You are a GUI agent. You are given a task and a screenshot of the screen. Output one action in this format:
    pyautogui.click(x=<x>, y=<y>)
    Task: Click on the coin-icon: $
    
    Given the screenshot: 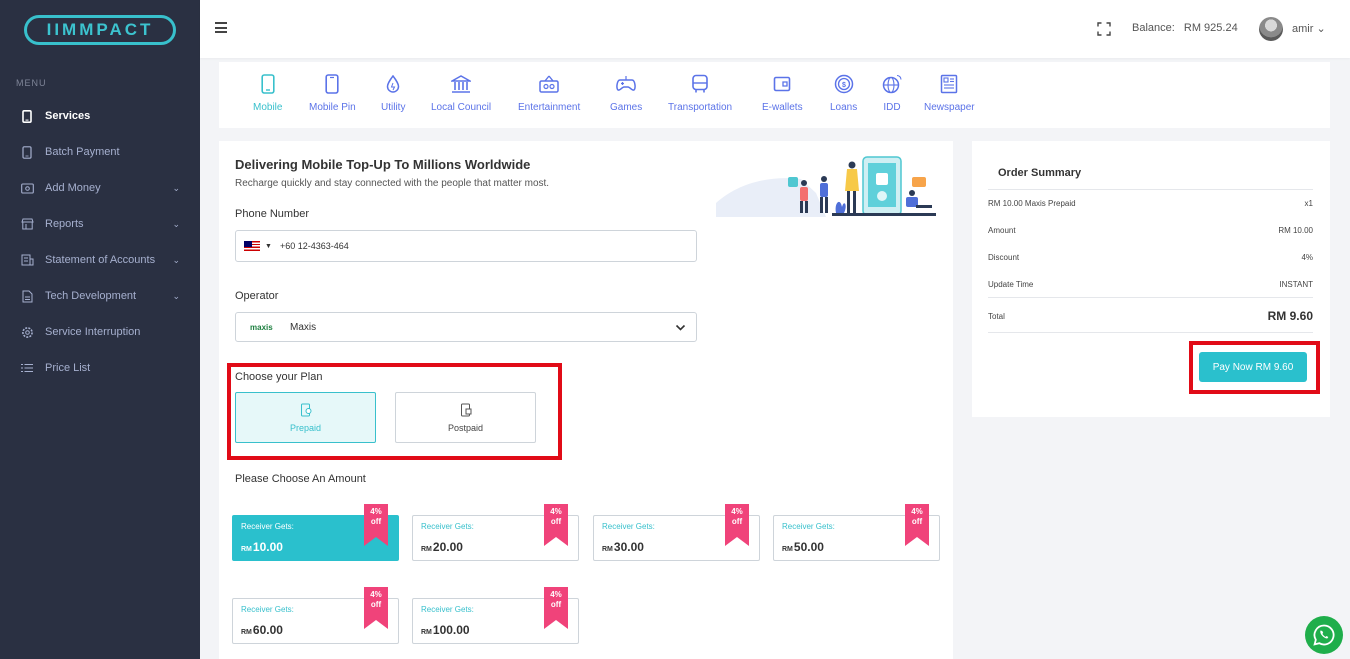 What is the action you would take?
    pyautogui.click(x=844, y=84)
    